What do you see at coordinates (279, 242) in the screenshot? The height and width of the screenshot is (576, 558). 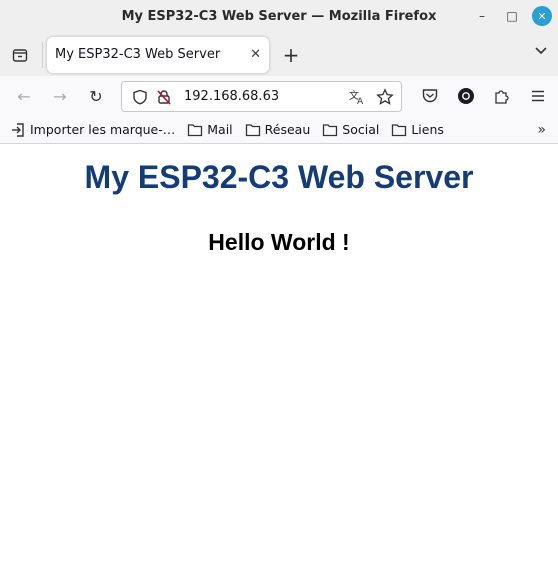 I see `page-subheading: Hello World !` at bounding box center [279, 242].